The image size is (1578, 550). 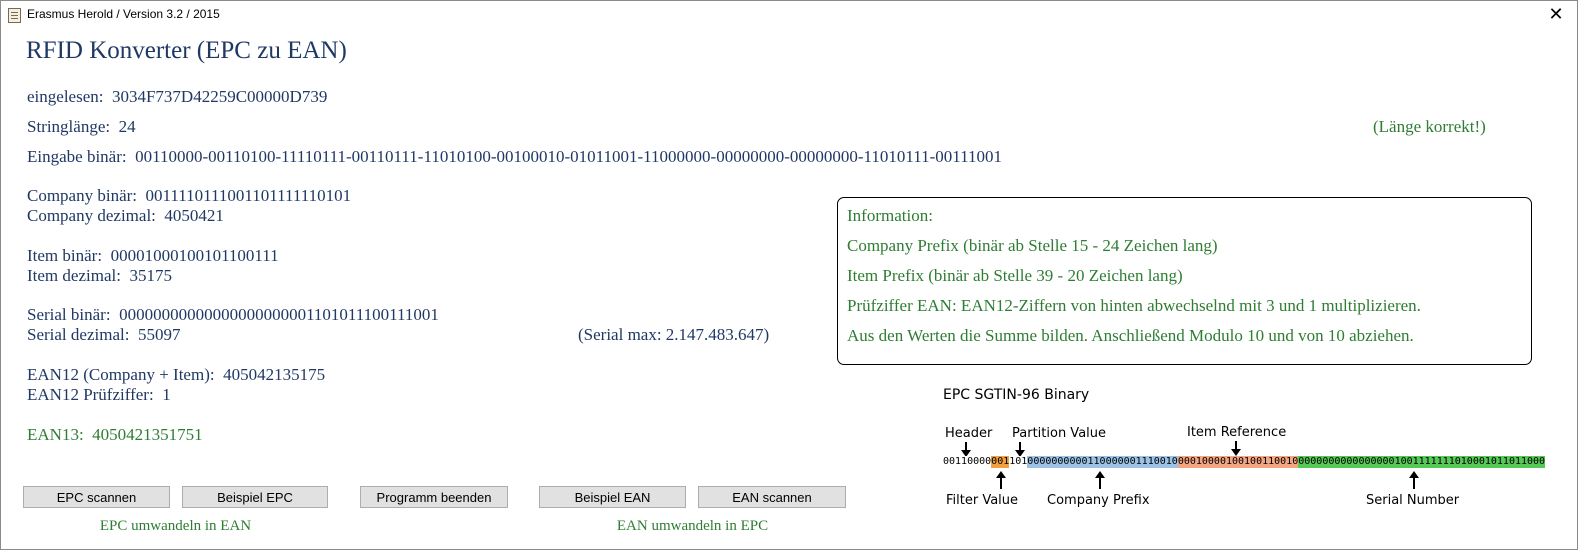 I want to click on ean12-row: EAN12 (Company + Item): 405042135175, so click(x=176, y=375).